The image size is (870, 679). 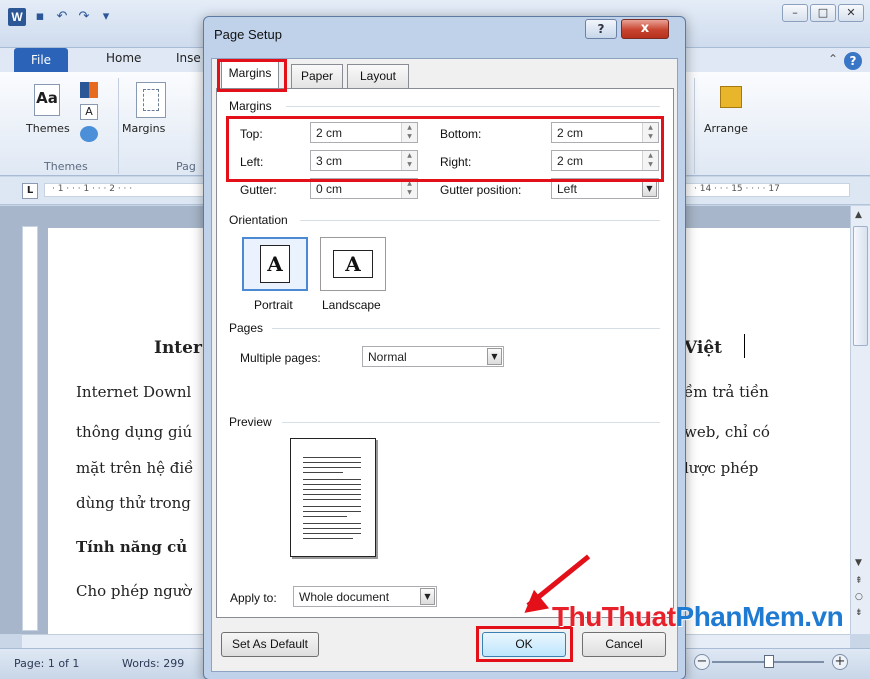 What do you see at coordinates (143, 128) in the screenshot?
I see `margins-button: Margins` at bounding box center [143, 128].